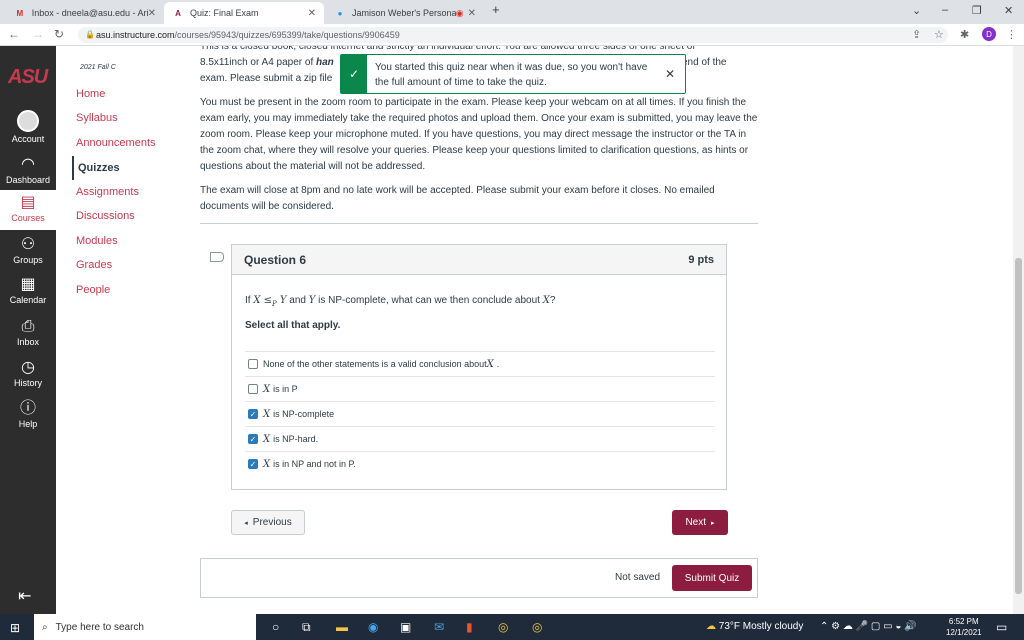  Describe the element at coordinates (405, 13) in the screenshot. I see `tab-zoom: ● Jamison Weber's Personal M ◉ ✕` at that location.